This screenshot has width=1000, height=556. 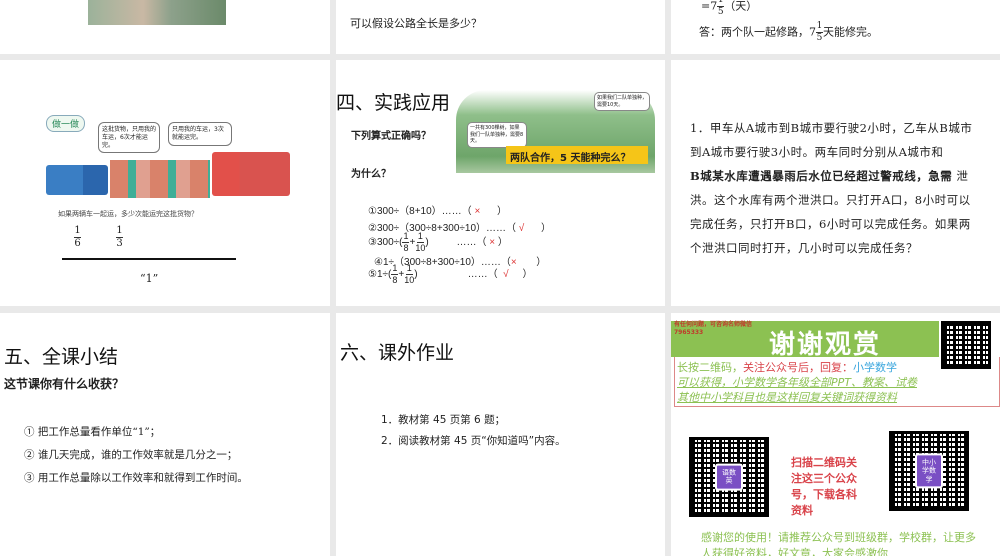 I want to click on do-it-badge: 做一做, so click(x=66, y=123).